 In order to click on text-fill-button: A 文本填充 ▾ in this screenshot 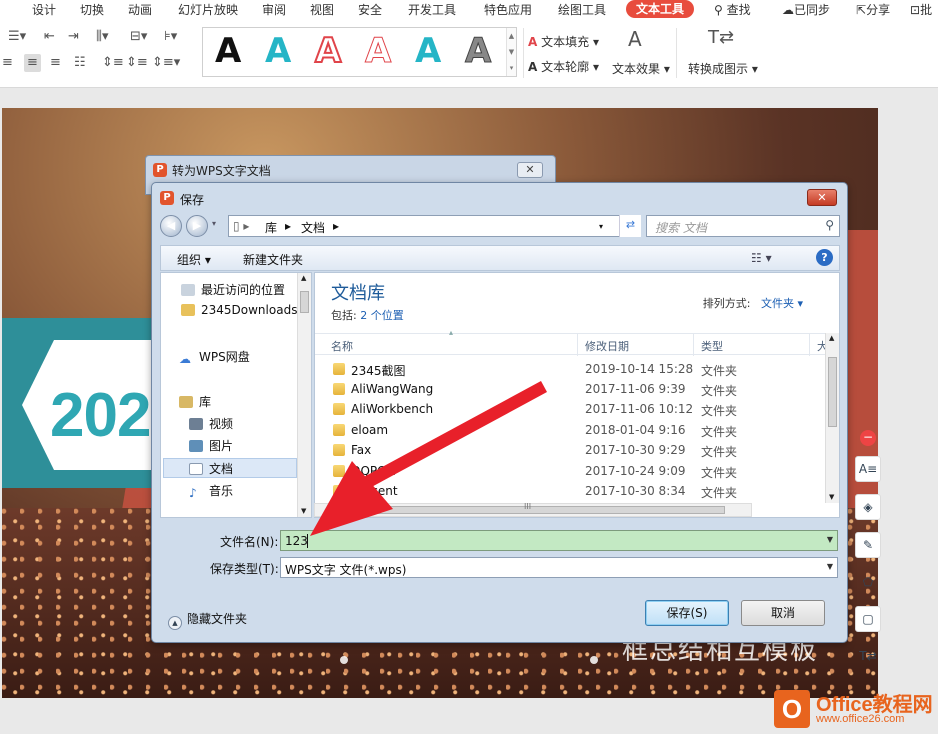, I will do `click(563, 41)`.